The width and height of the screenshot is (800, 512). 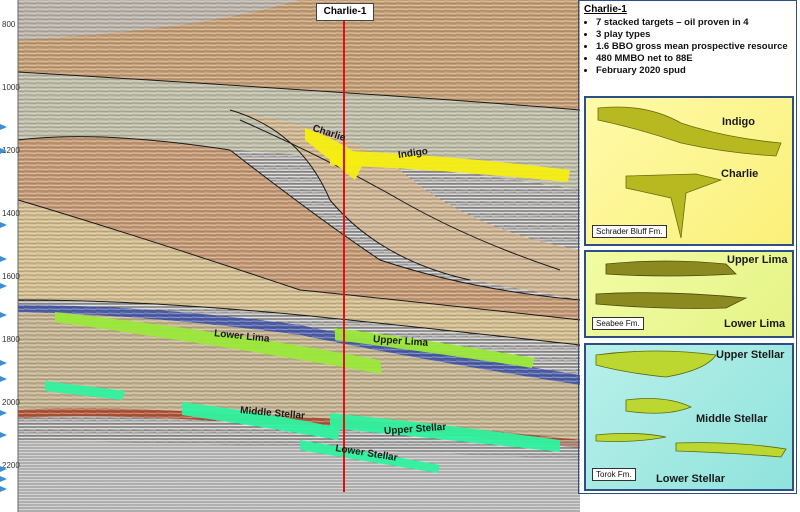 I want to click on panel-label-upper-stellar: Upper Stellar, so click(x=750, y=355).